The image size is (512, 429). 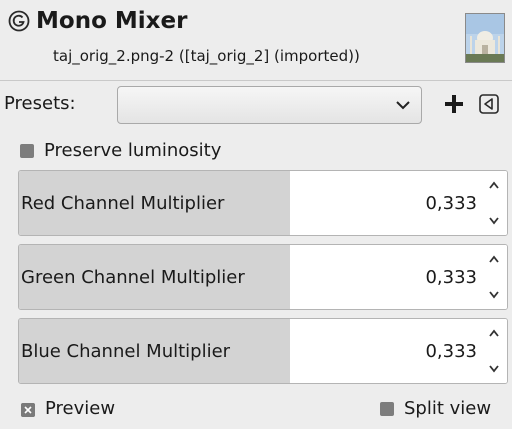 What do you see at coordinates (133, 150) in the screenshot?
I see `preserve-luminosity-label: Preserve luminosity` at bounding box center [133, 150].